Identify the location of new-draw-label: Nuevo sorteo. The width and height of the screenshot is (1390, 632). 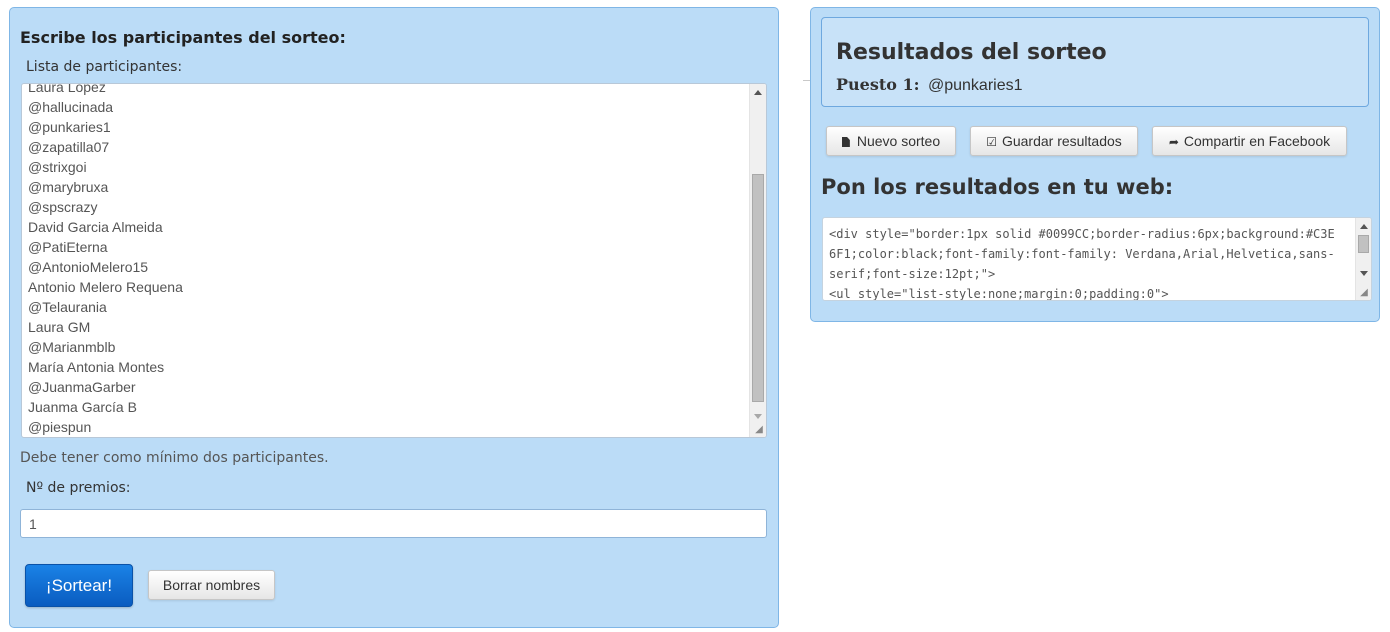
(898, 141).